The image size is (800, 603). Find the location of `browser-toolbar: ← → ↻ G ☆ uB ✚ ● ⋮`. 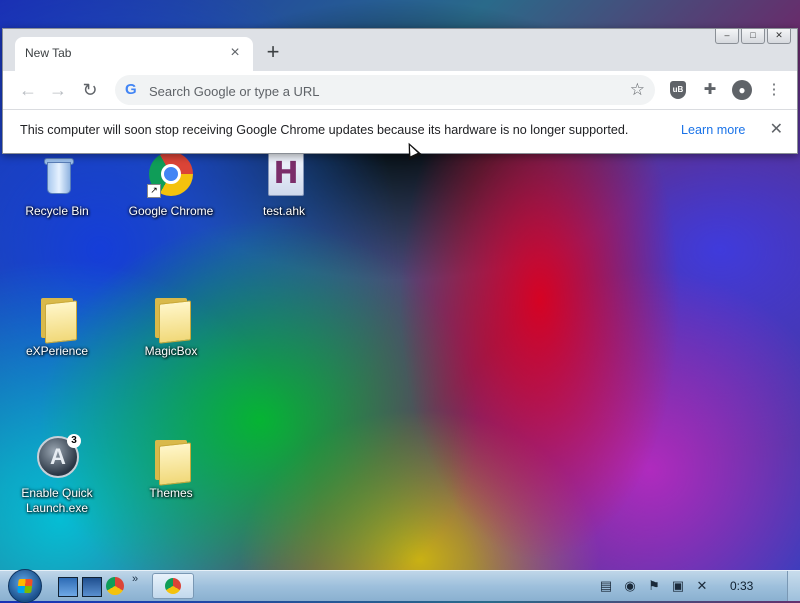

browser-toolbar: ← → ↻ G ☆ uB ✚ ● ⋮ is located at coordinates (400, 90).